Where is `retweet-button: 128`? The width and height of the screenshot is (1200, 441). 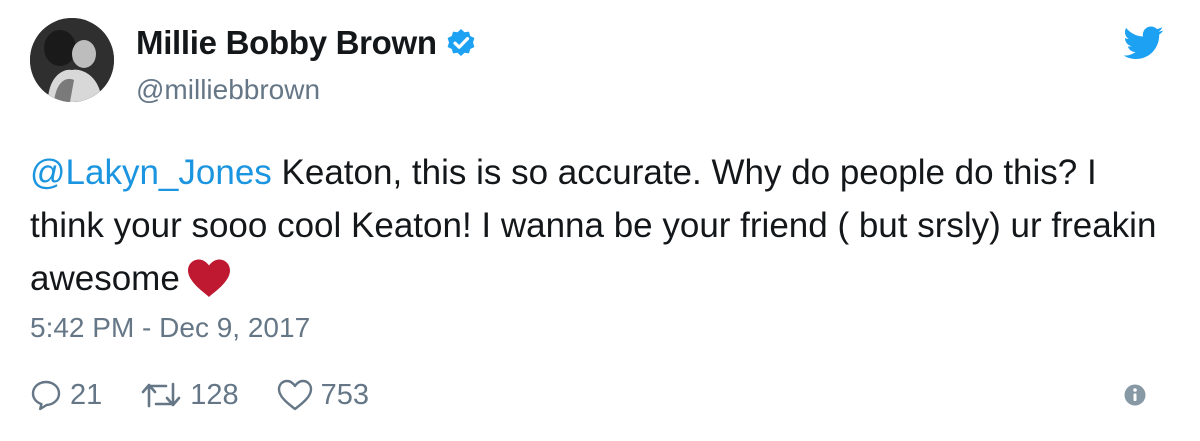 retweet-button: 128 is located at coordinates (189, 395).